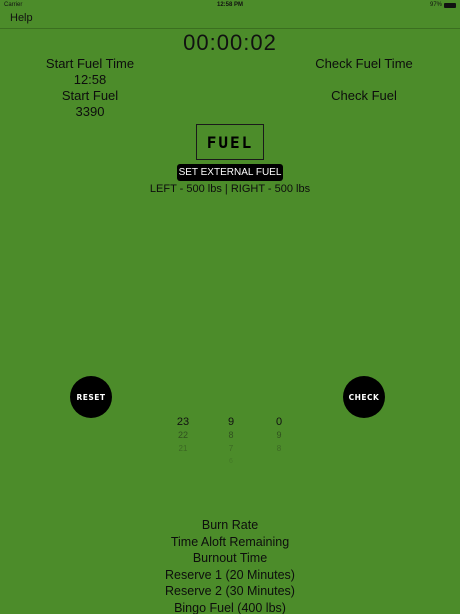 The height and width of the screenshot is (614, 460). I want to click on picker-value: 6, so click(231, 461).